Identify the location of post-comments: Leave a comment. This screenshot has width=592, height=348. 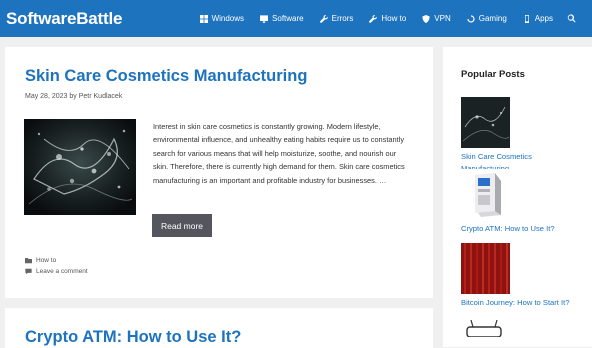
(56, 271).